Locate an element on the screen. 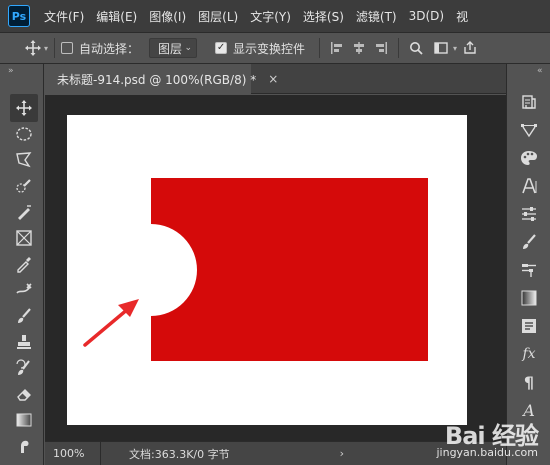 The image size is (550, 465). search-button is located at coordinates (416, 48).